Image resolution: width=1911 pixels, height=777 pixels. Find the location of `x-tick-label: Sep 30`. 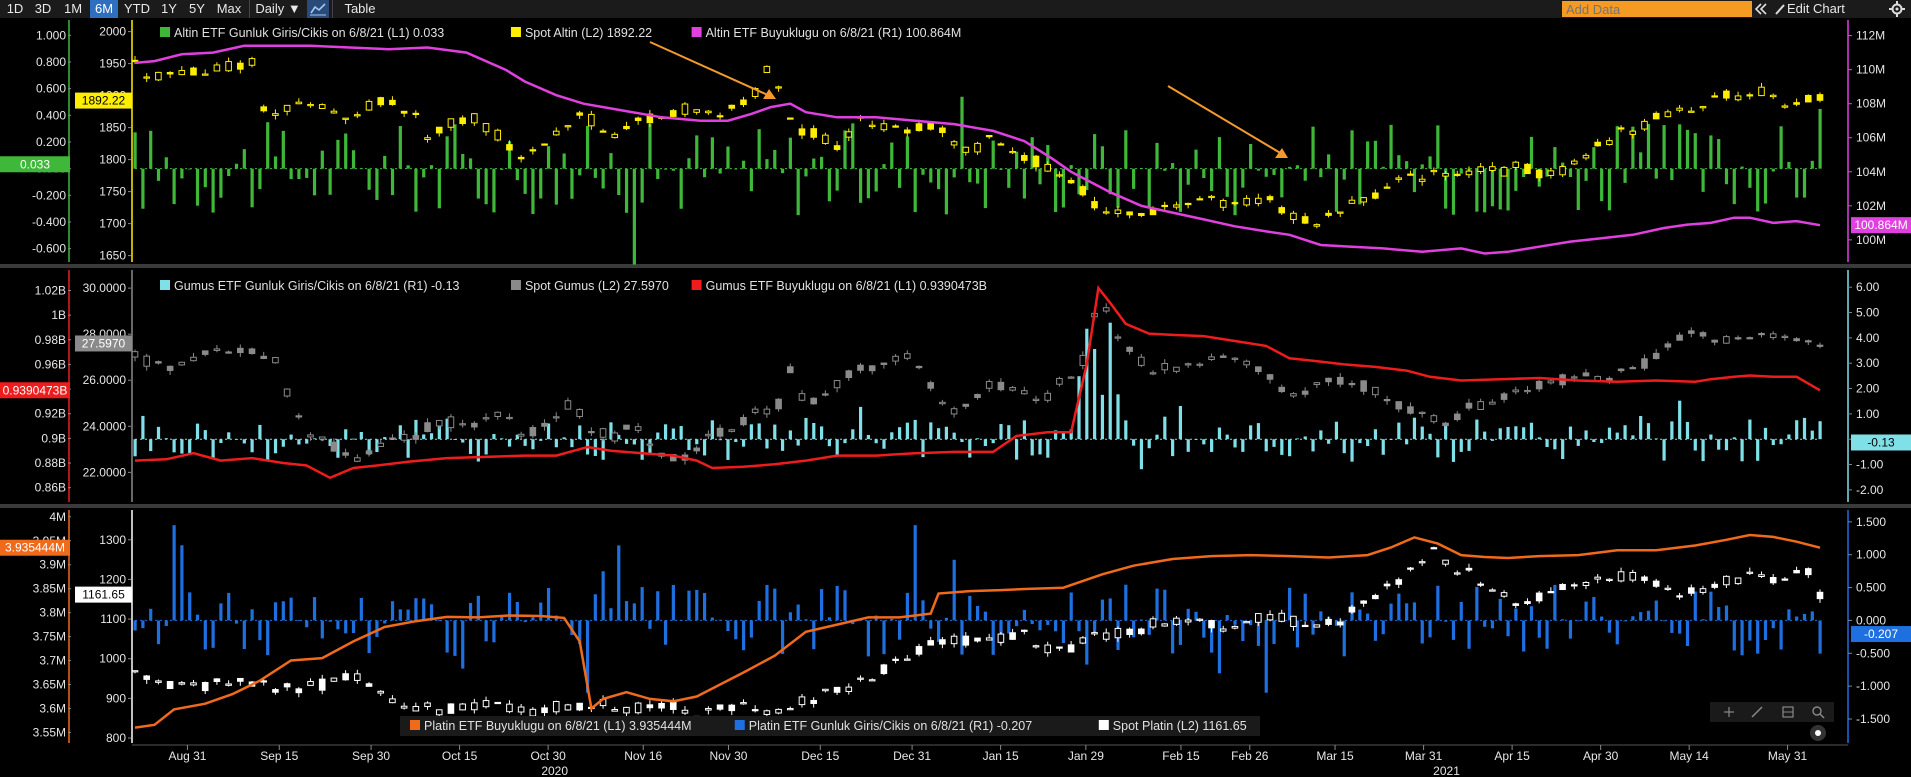

x-tick-label: Sep 30 is located at coordinates (371, 756).